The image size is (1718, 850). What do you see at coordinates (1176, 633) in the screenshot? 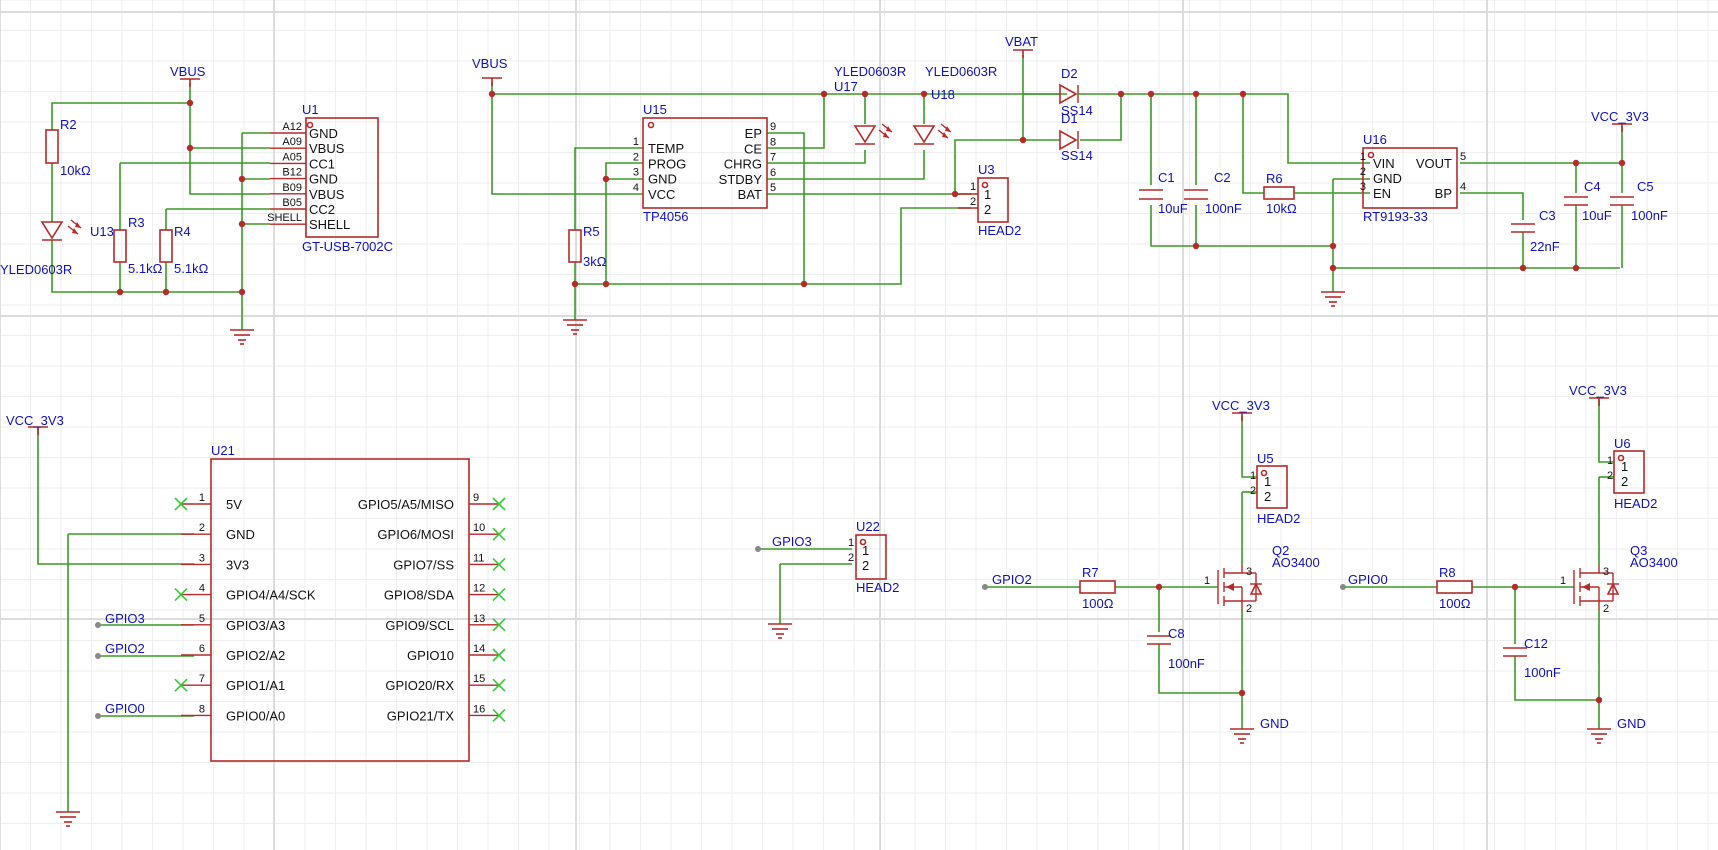
I see `svg-text: C8` at bounding box center [1176, 633].